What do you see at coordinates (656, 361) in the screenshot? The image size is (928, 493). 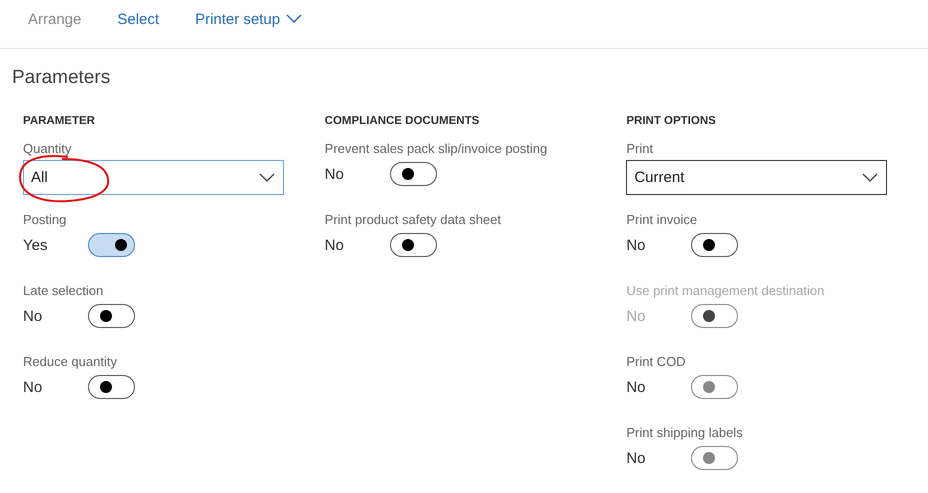 I see `field-label: Print COD` at bounding box center [656, 361].